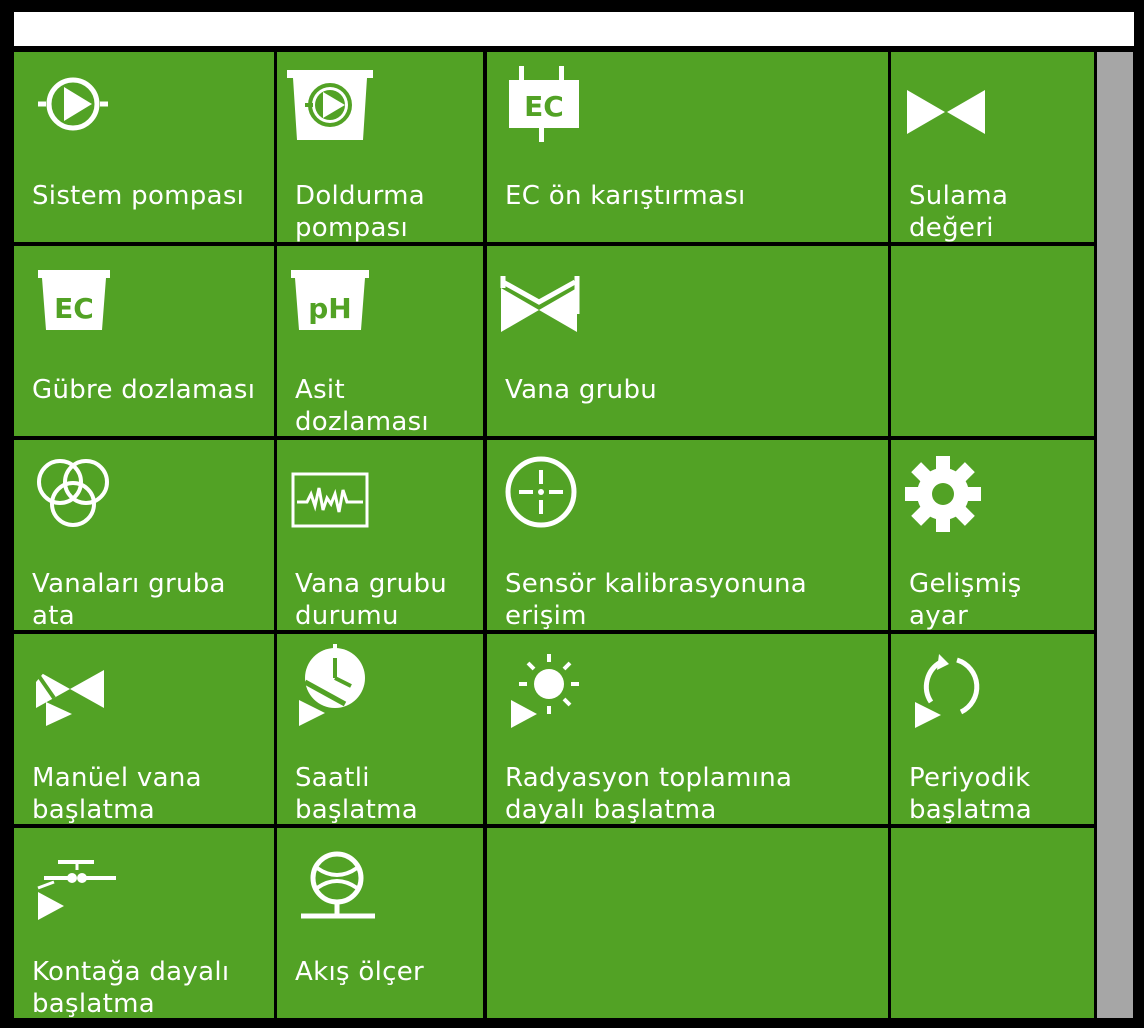 The width and height of the screenshot is (1144, 1028). I want to click on ec-premix-icon: EC, so click(547, 105).